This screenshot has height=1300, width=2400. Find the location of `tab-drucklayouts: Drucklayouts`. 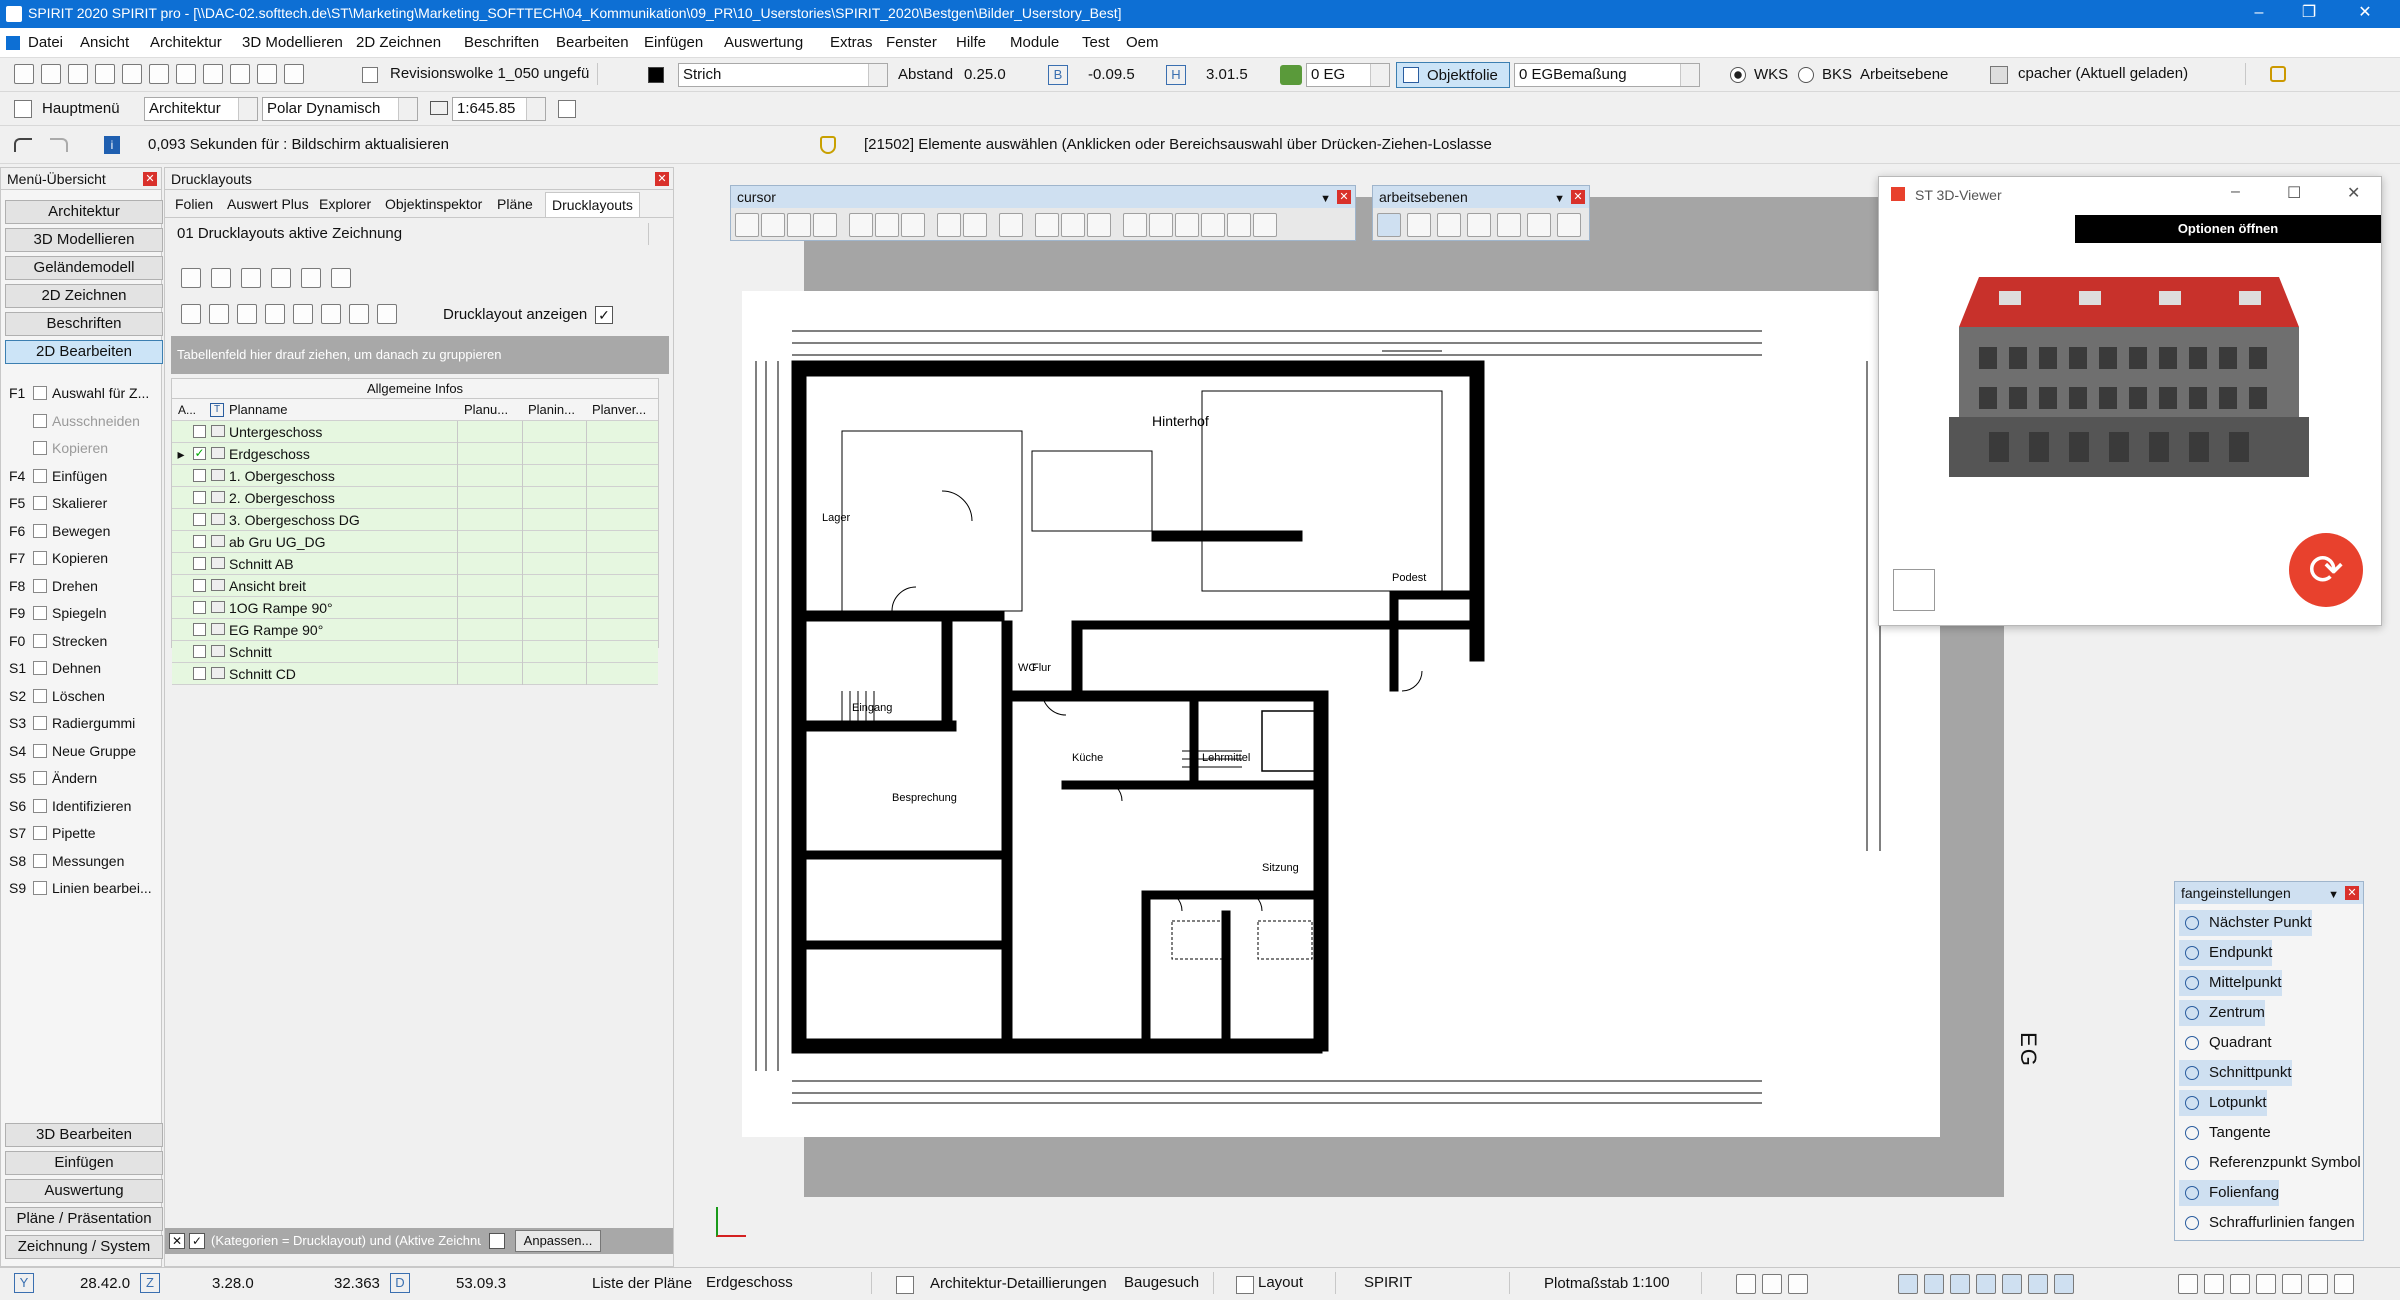

tab-drucklayouts: Drucklayouts is located at coordinates (592, 204).